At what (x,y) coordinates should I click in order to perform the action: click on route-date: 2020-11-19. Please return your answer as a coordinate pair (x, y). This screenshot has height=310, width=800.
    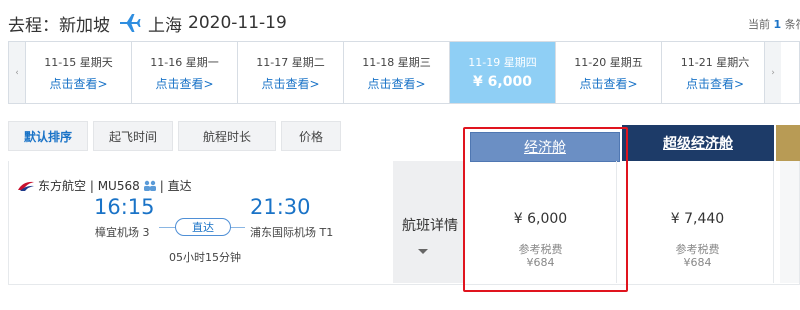
    Looking at the image, I should click on (237, 23).